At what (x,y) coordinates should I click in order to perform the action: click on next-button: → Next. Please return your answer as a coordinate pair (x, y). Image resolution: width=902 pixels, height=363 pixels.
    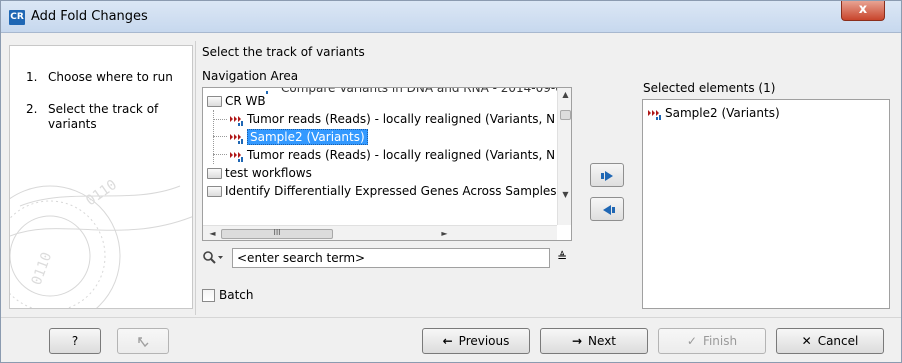
    Looking at the image, I should click on (594, 341).